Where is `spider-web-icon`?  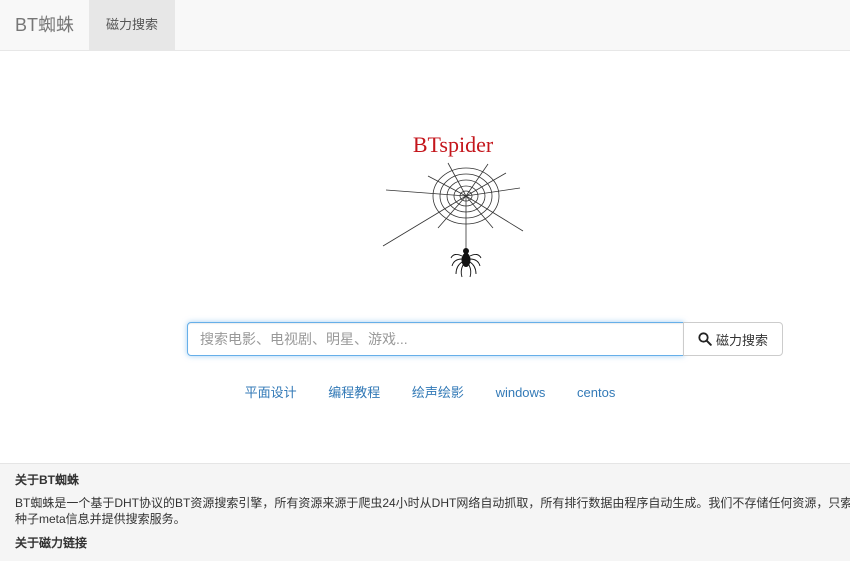
spider-web-icon is located at coordinates (453, 220).